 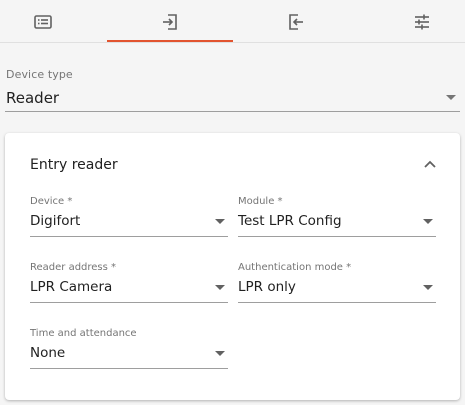 What do you see at coordinates (129, 282) in the screenshot?
I see `reader-address-select: Reader address * LPR Camera` at bounding box center [129, 282].